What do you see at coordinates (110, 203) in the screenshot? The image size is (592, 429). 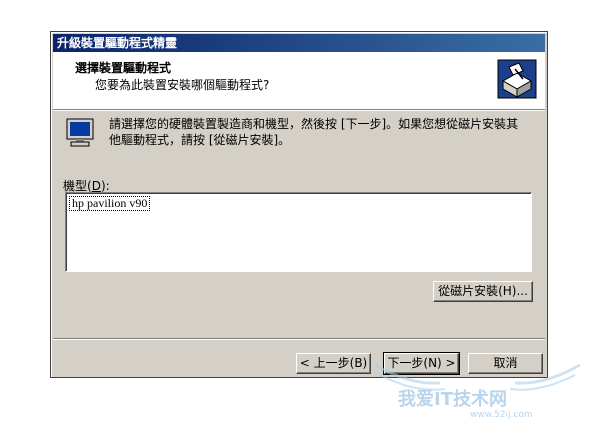 I see `list-item: hp pavilion v90` at bounding box center [110, 203].